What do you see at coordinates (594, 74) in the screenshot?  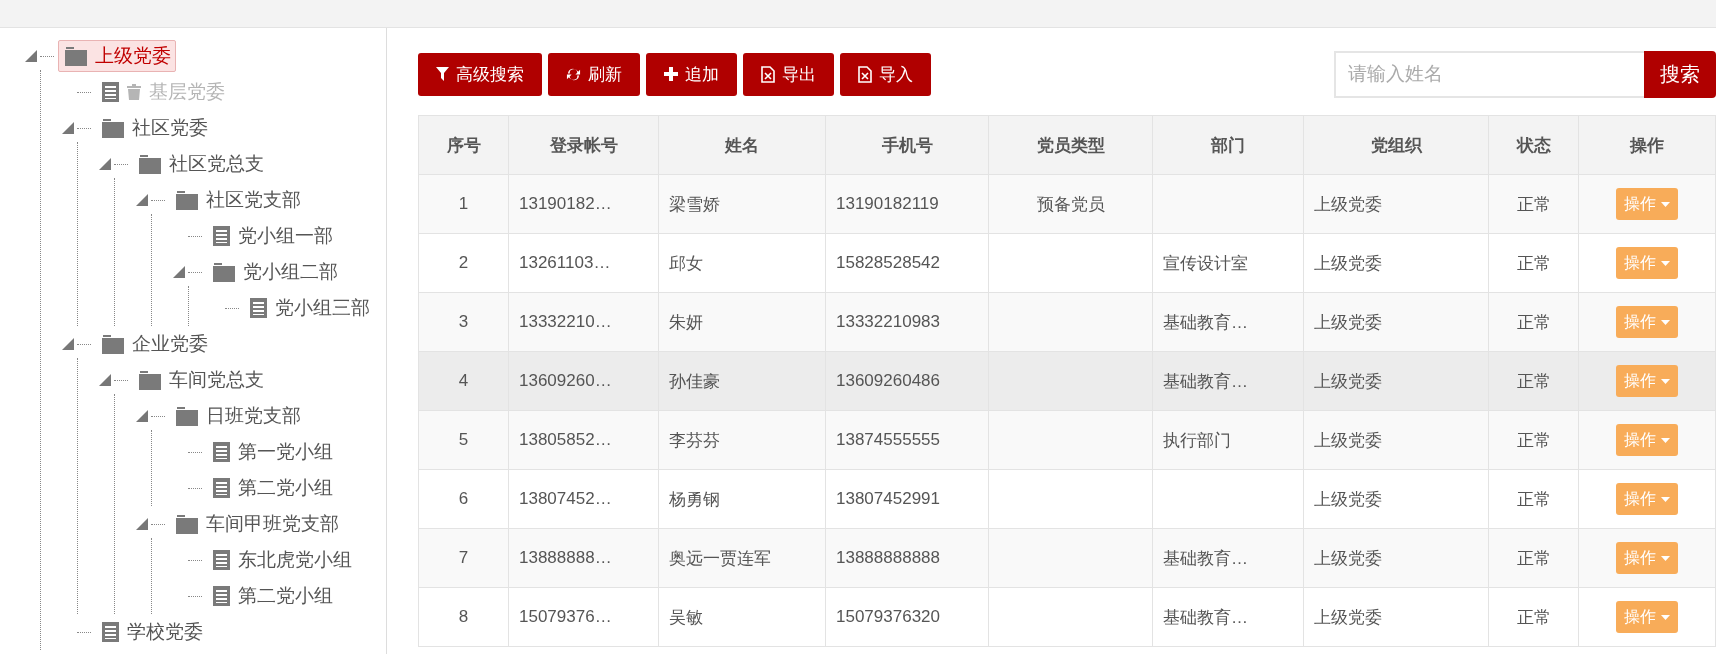 I see `toolbar-button: 刷新` at bounding box center [594, 74].